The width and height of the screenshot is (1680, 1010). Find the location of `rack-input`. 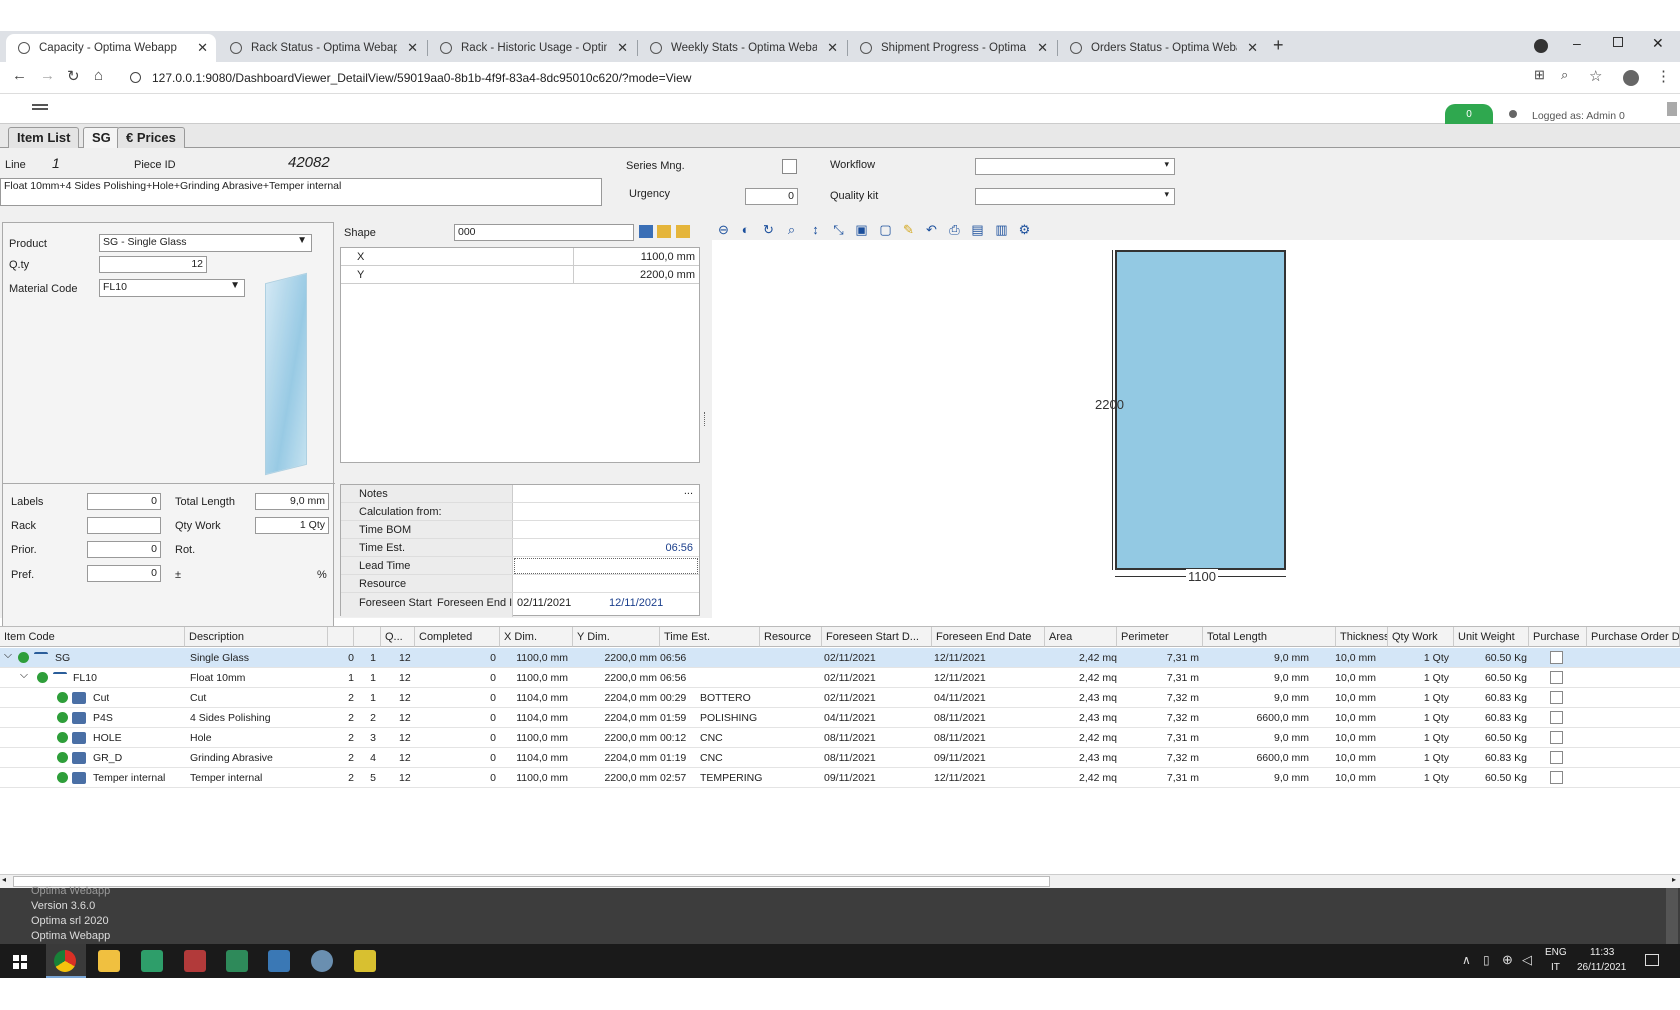

rack-input is located at coordinates (124, 525).